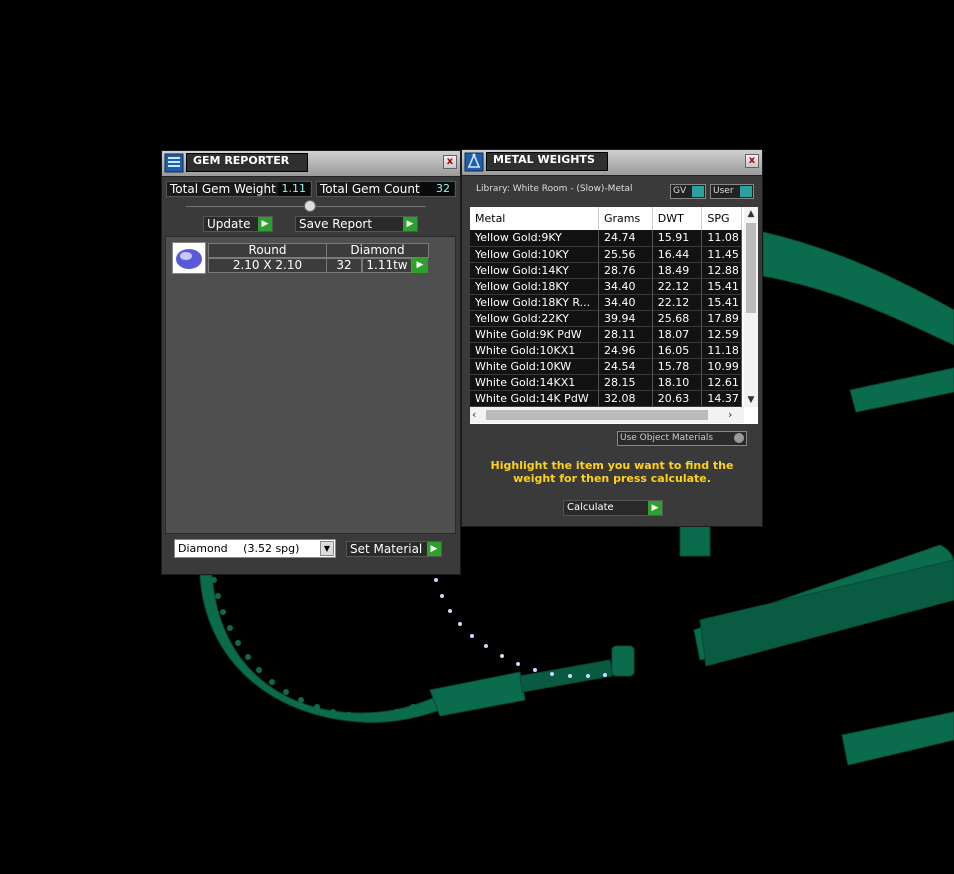 This screenshot has width=954, height=874. What do you see at coordinates (203, 548) in the screenshot?
I see `material-select-name: Diamond` at bounding box center [203, 548].